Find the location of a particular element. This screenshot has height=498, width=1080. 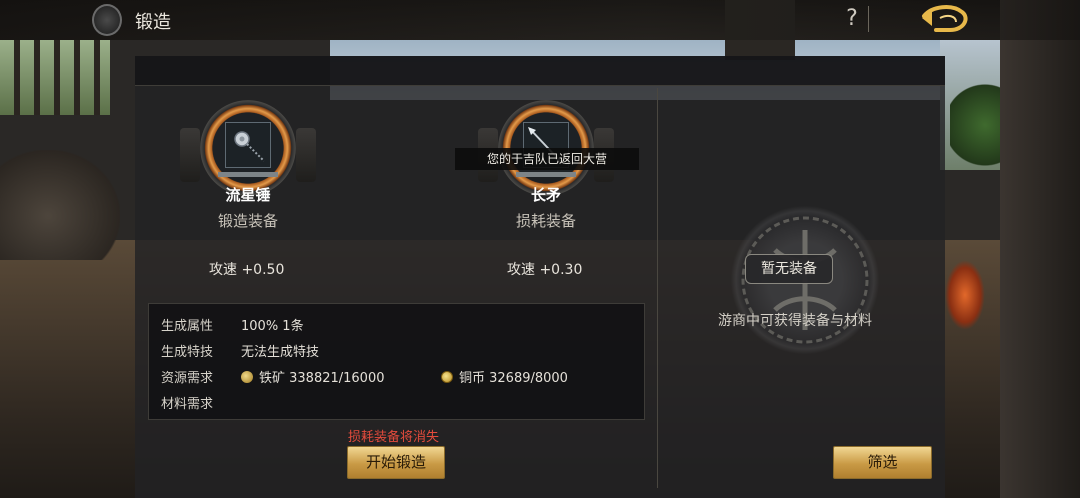

copper-coin-text: 铜币 32689/8000 is located at coordinates (513, 378).